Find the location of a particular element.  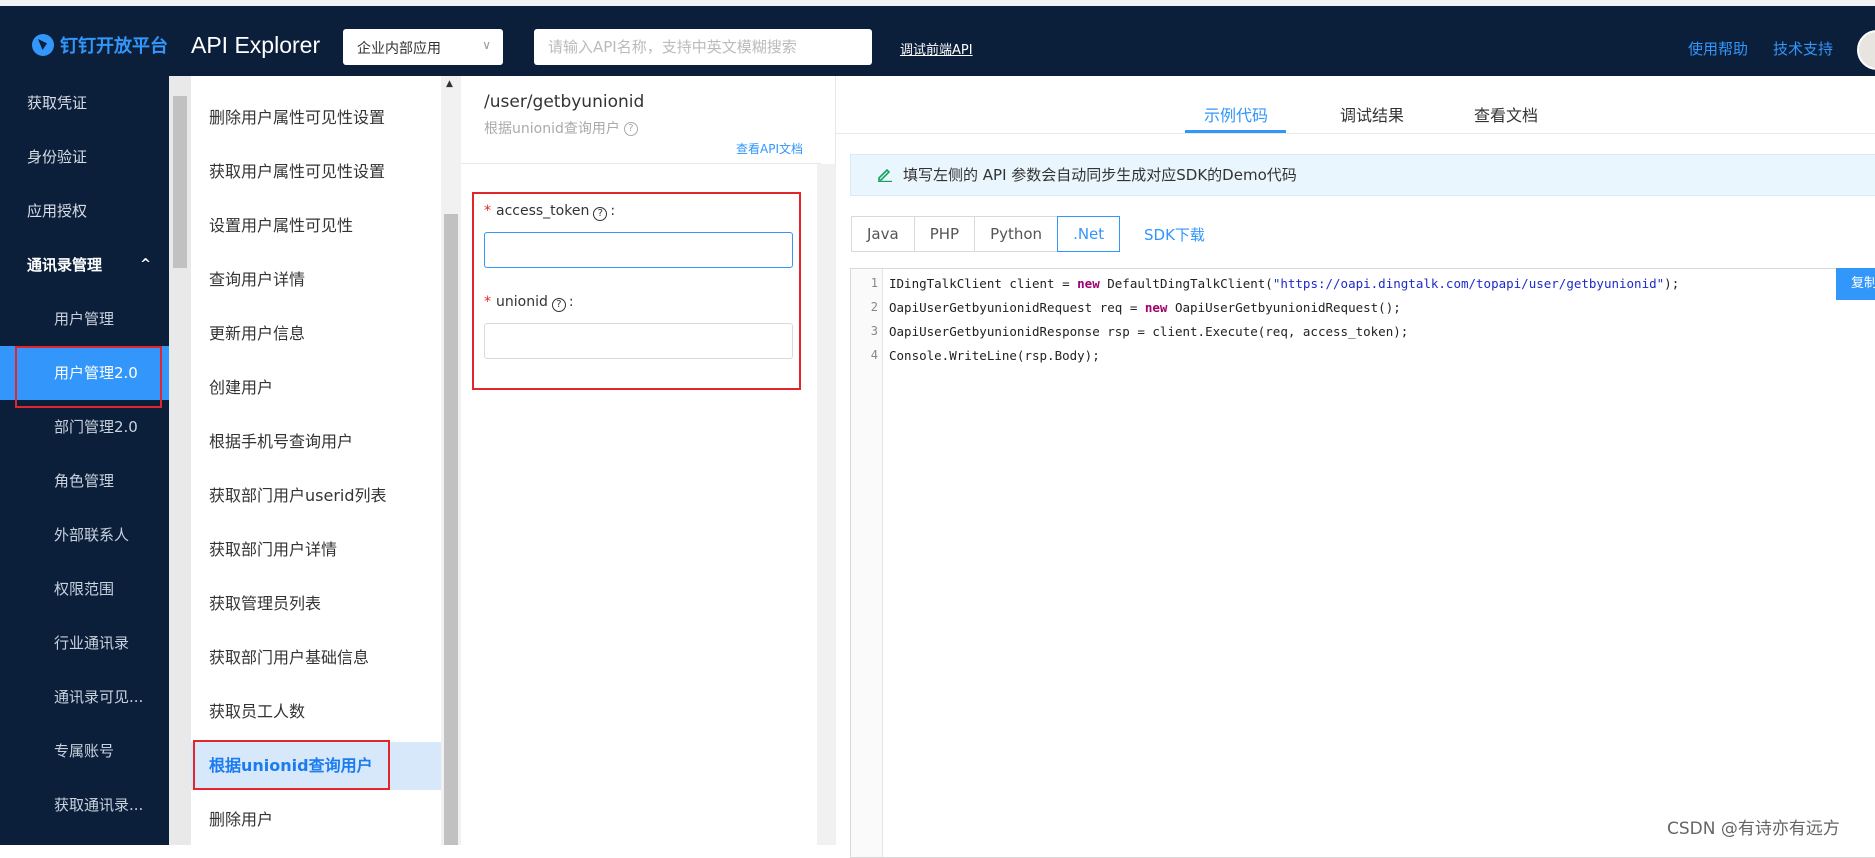

api-item-get-by-unionid: 根据unionid查询用户 is located at coordinates (316, 766).